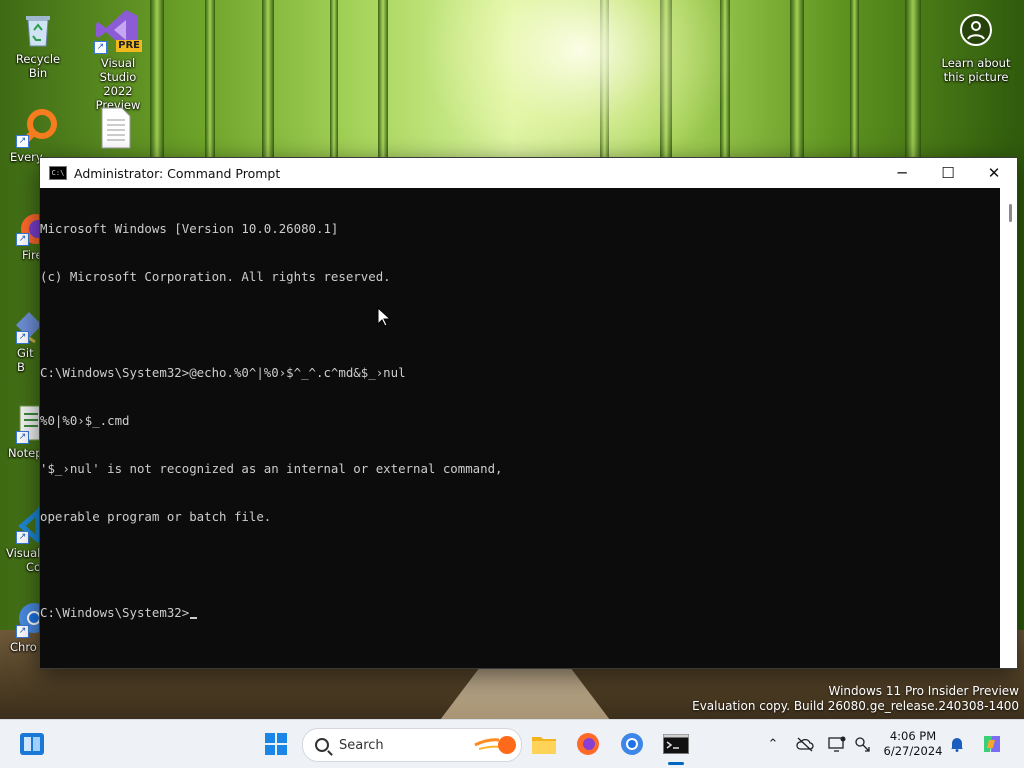 This screenshot has width=1024, height=768. I want to click on learn-about-line2: this picture, so click(976, 77).